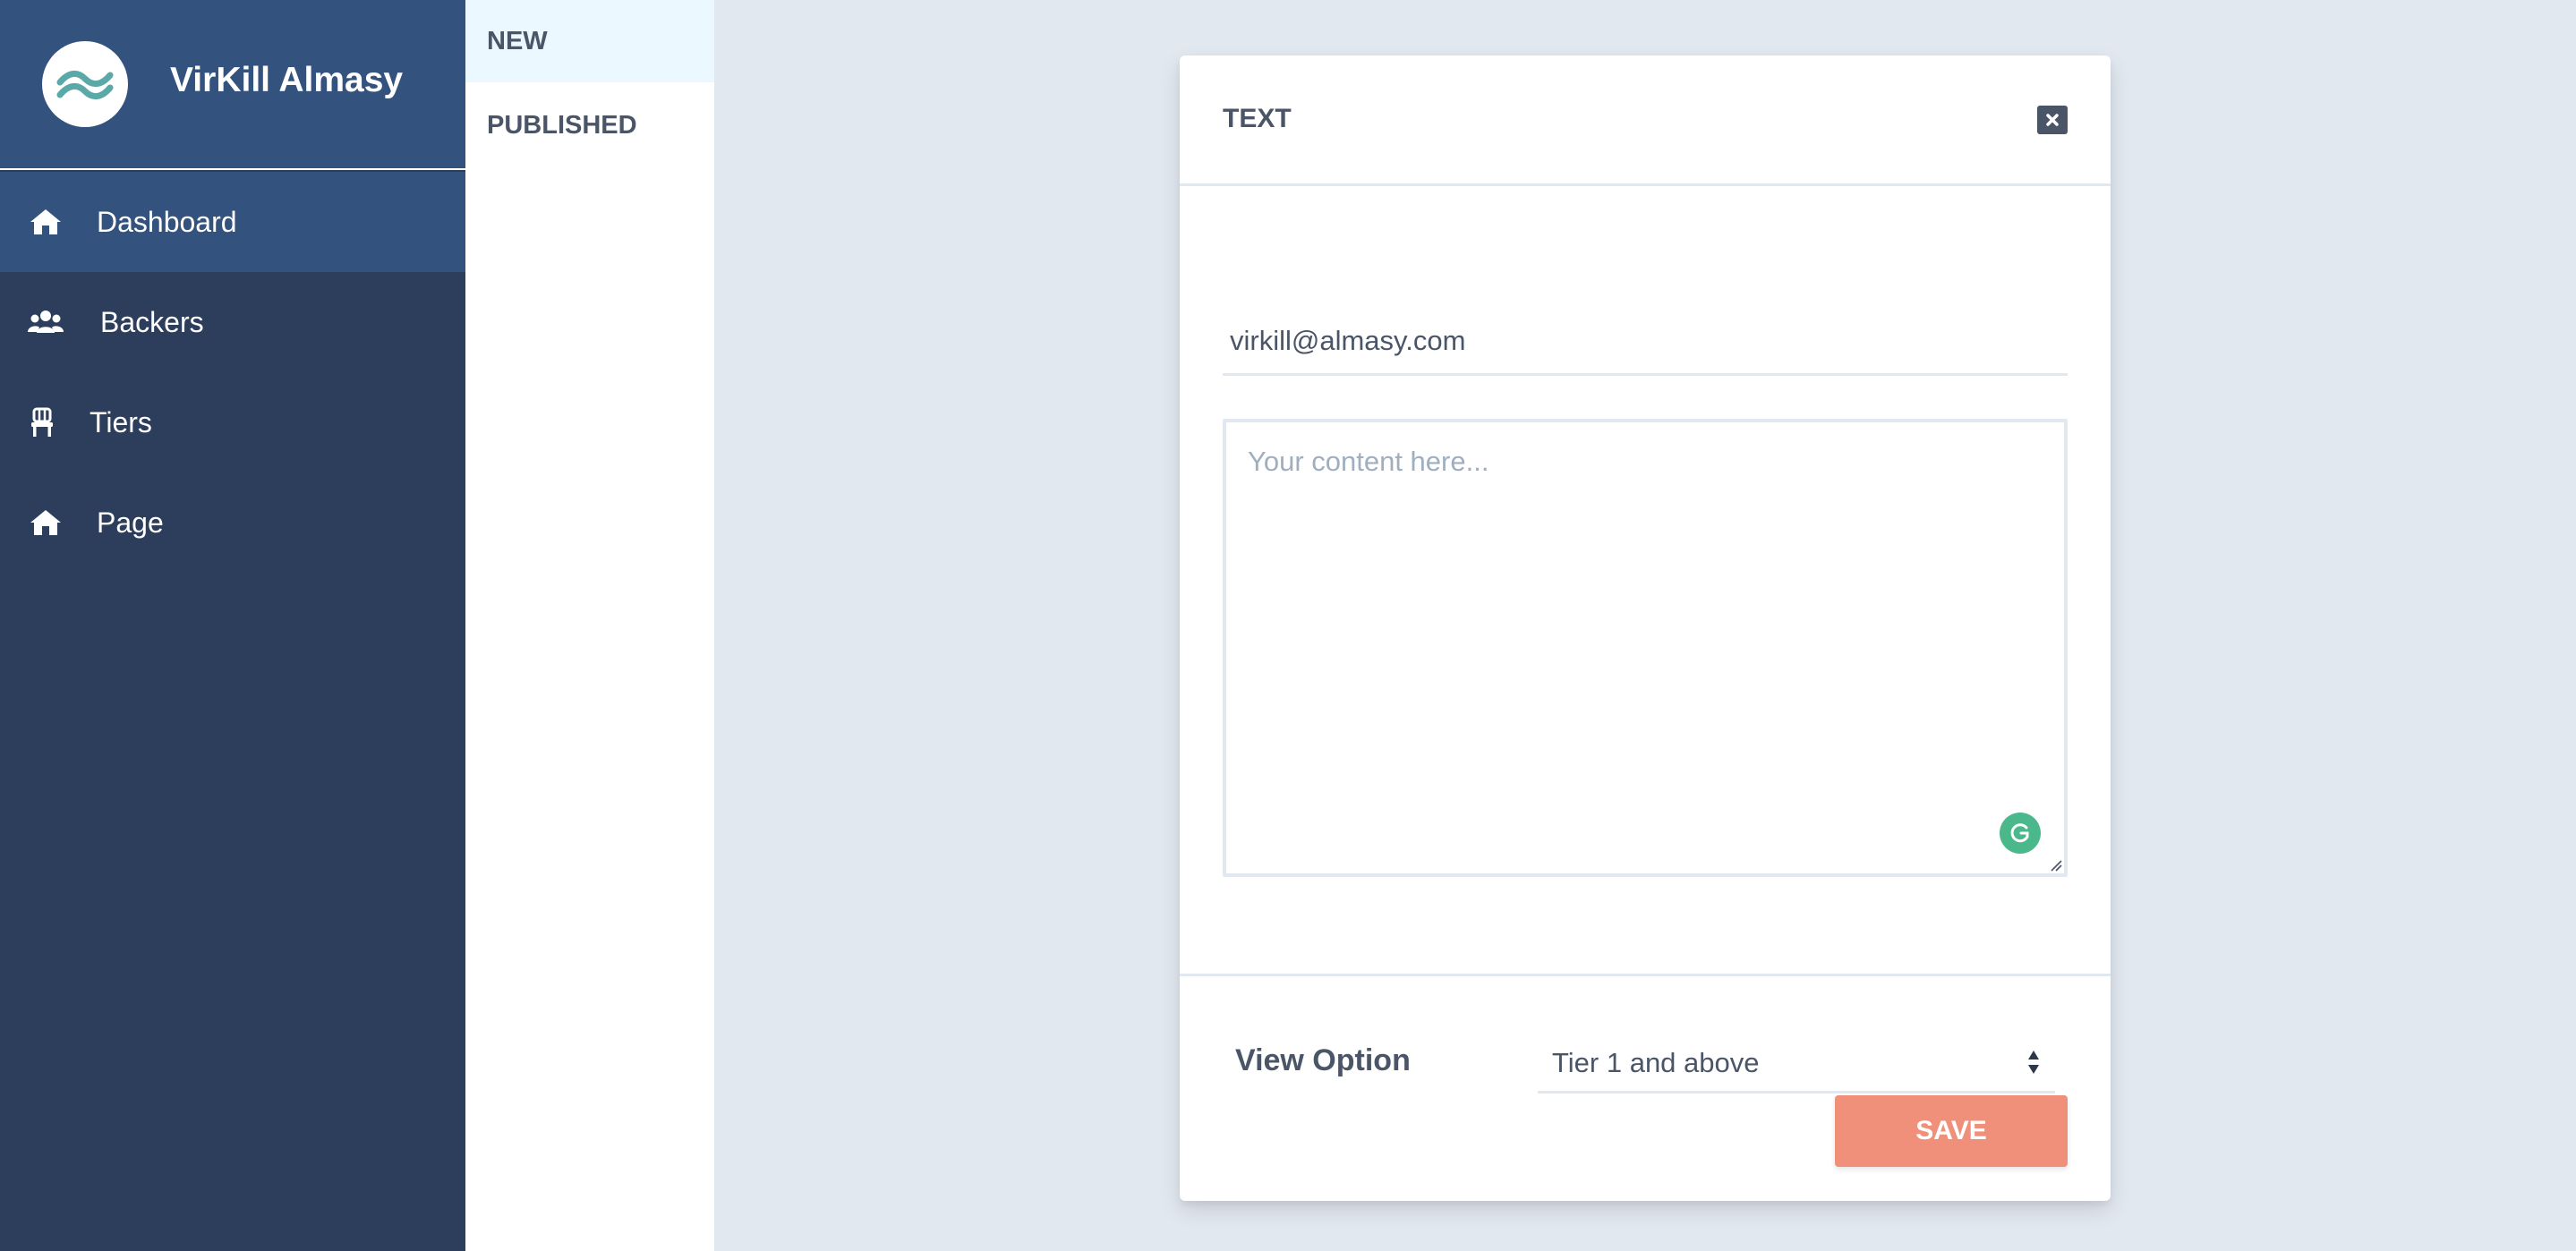 The image size is (2576, 1251). I want to click on sub-navigation: NEW PUBLISHED, so click(589, 625).